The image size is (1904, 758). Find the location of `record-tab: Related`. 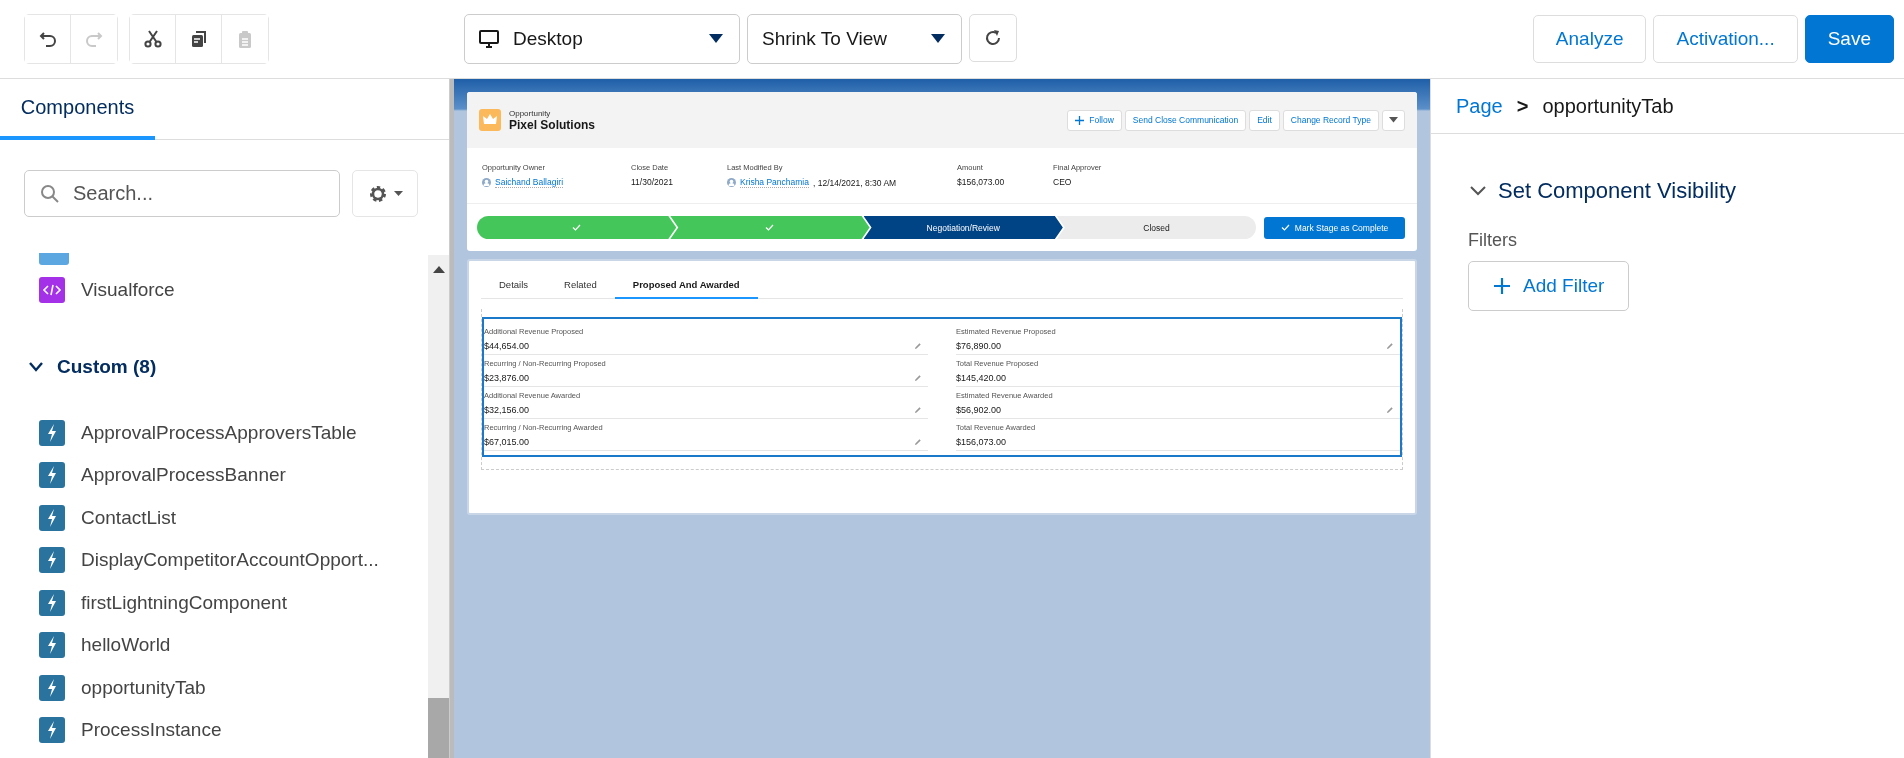

record-tab: Related is located at coordinates (580, 286).